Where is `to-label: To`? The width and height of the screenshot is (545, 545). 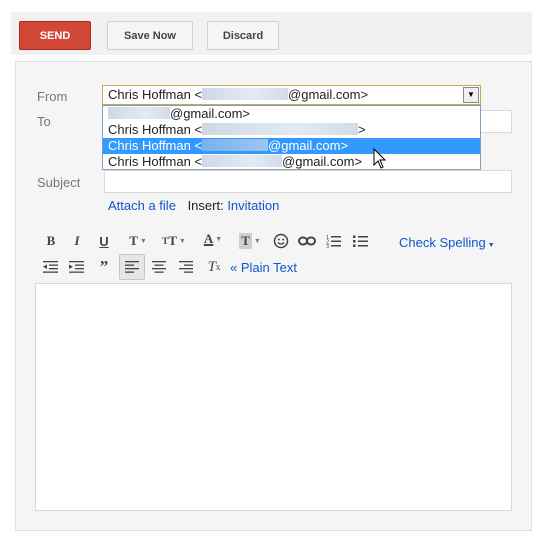
to-label: To is located at coordinates (44, 121).